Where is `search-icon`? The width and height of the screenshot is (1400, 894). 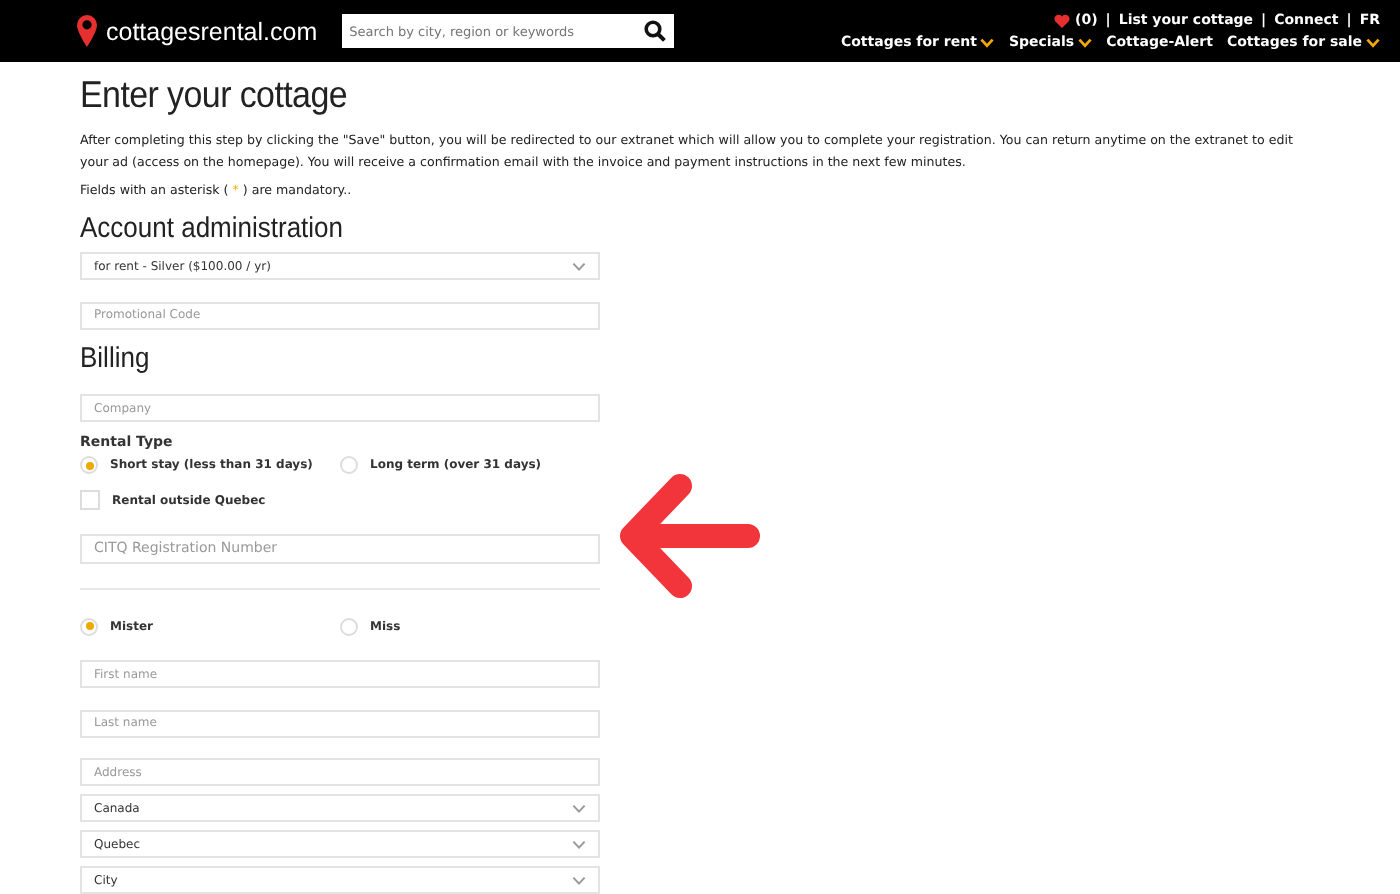 search-icon is located at coordinates (654, 31).